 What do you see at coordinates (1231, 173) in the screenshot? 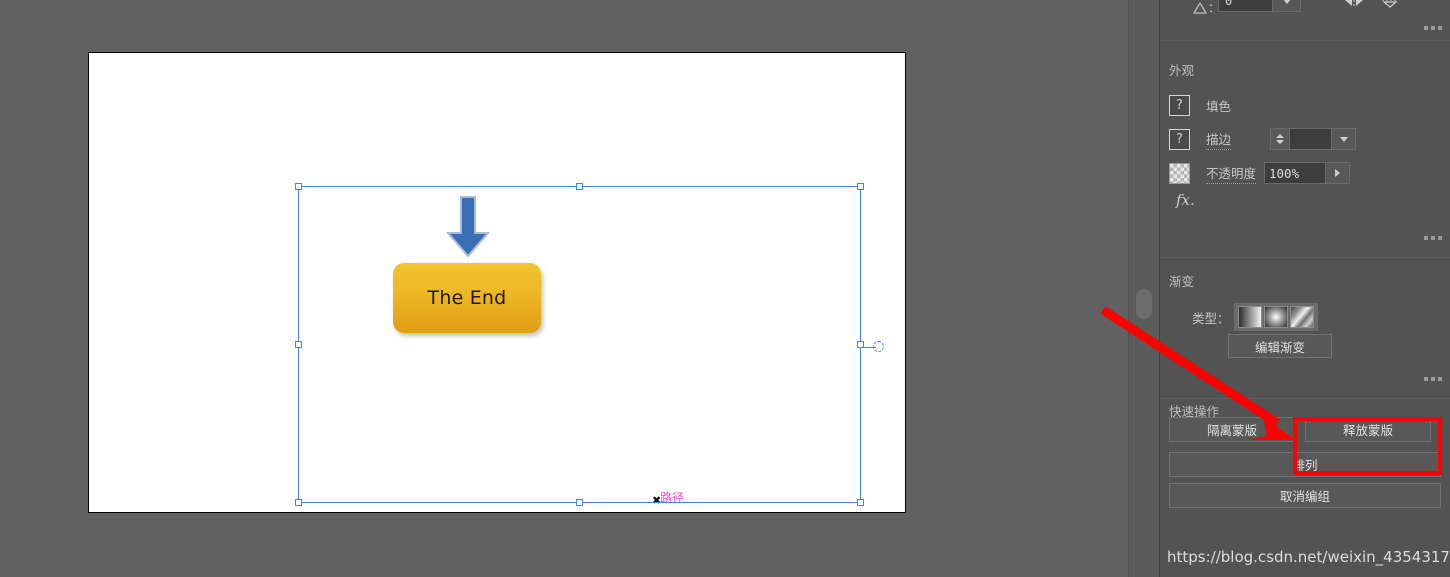
I see `opacity-label: 不透明度` at bounding box center [1231, 173].